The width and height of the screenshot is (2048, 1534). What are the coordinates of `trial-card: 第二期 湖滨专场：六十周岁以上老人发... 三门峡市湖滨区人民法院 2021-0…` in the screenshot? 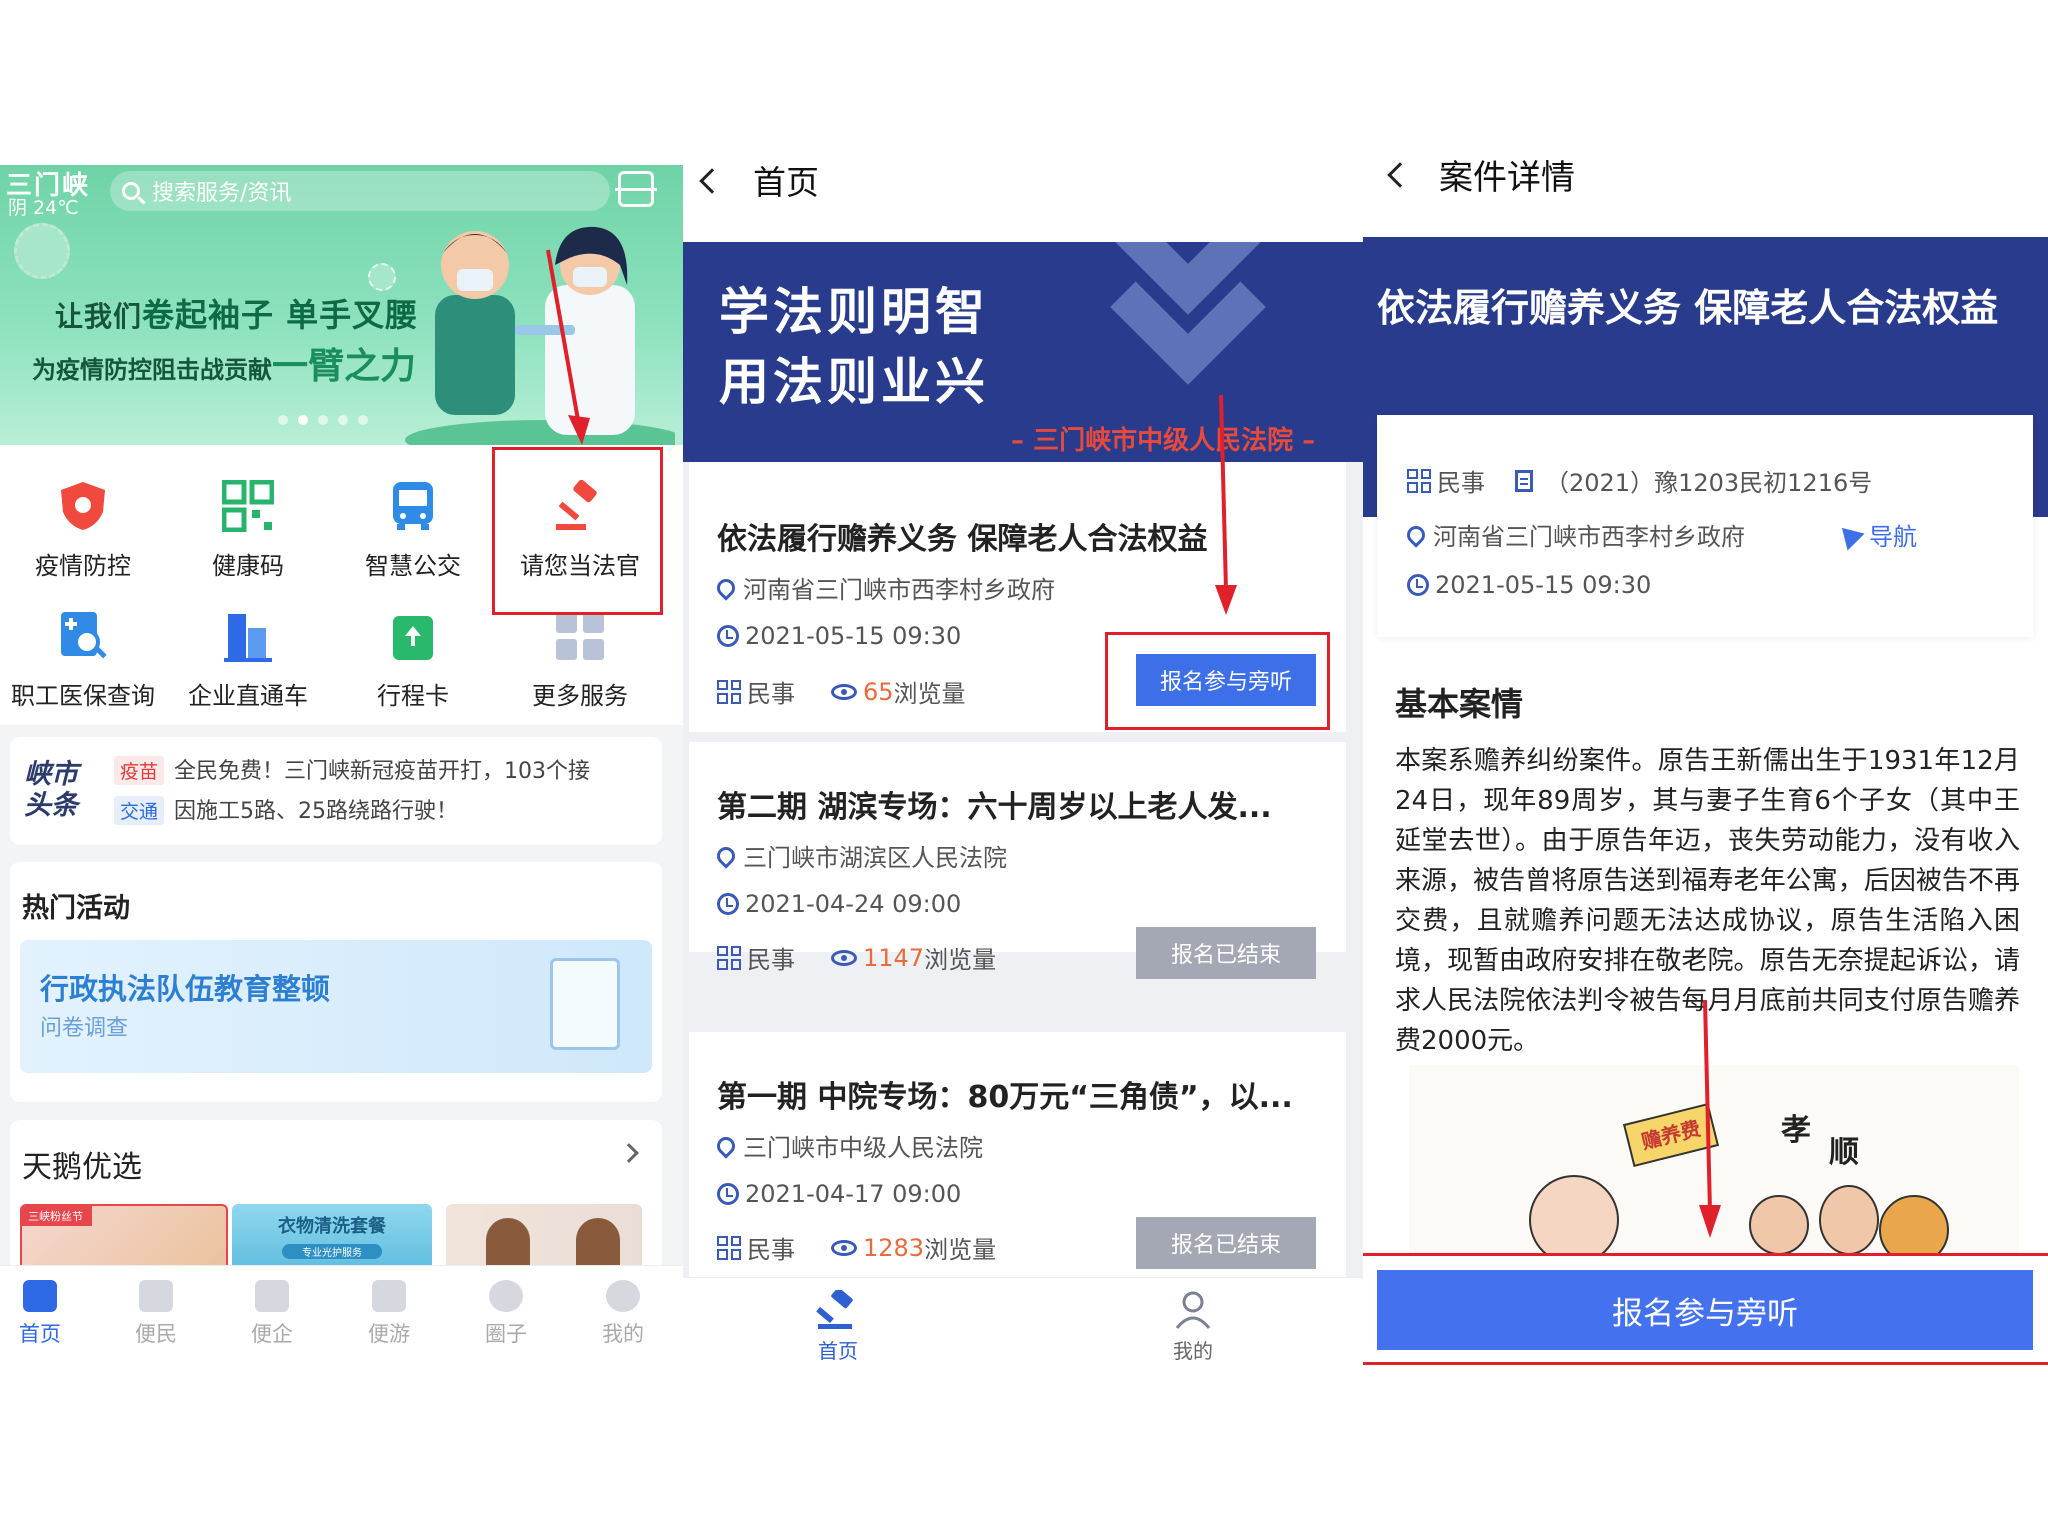 It's located at (1017, 860).